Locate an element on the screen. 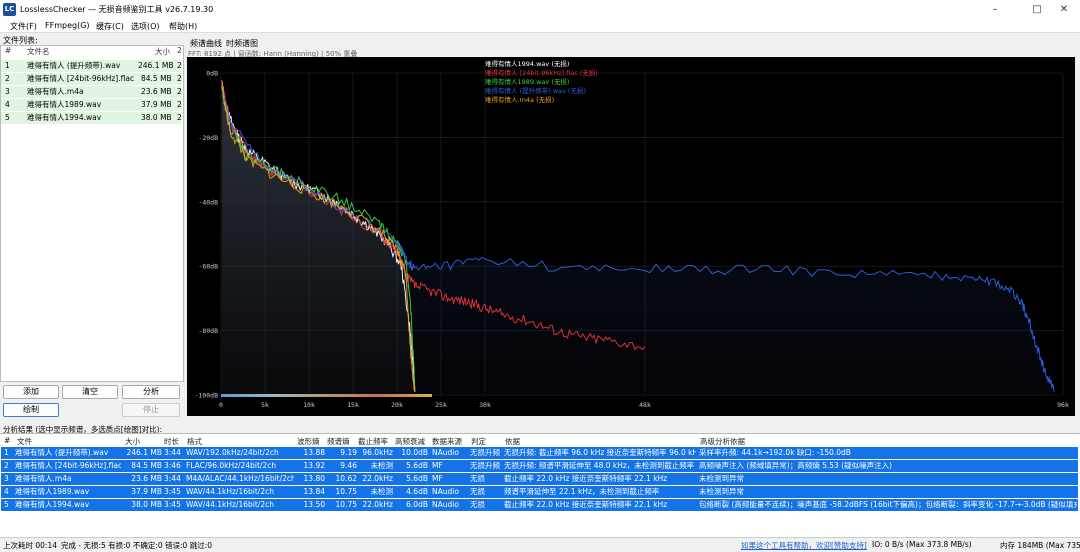 Image resolution: width=1080 pixels, height=552 pixels. result-cell-file: 难得有情人 (提升频带).wav is located at coordinates (62, 452).